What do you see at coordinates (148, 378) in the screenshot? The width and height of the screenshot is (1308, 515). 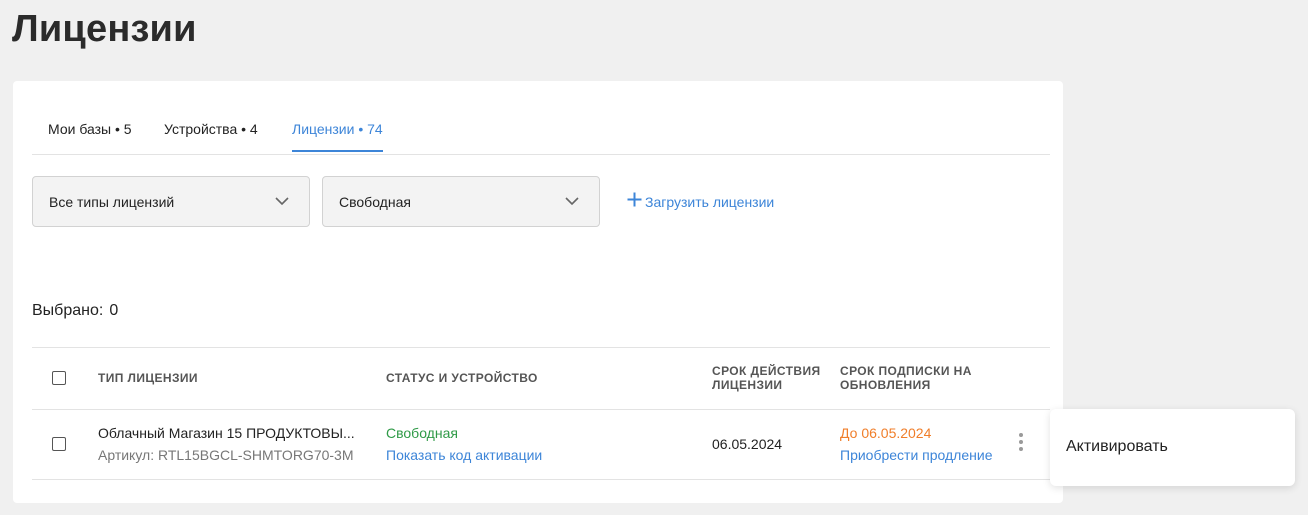 I see `column-header-type: ТИП ЛИЦЕНЗИИ` at bounding box center [148, 378].